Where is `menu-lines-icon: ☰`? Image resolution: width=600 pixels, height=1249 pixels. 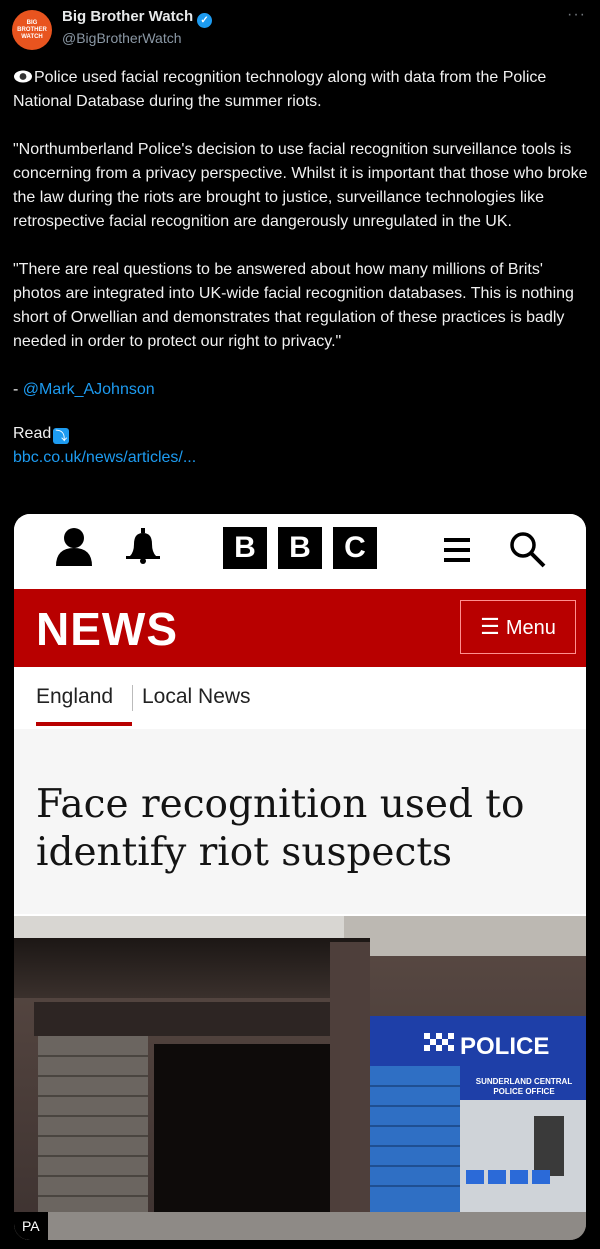
menu-lines-icon: ☰ is located at coordinates (490, 626).